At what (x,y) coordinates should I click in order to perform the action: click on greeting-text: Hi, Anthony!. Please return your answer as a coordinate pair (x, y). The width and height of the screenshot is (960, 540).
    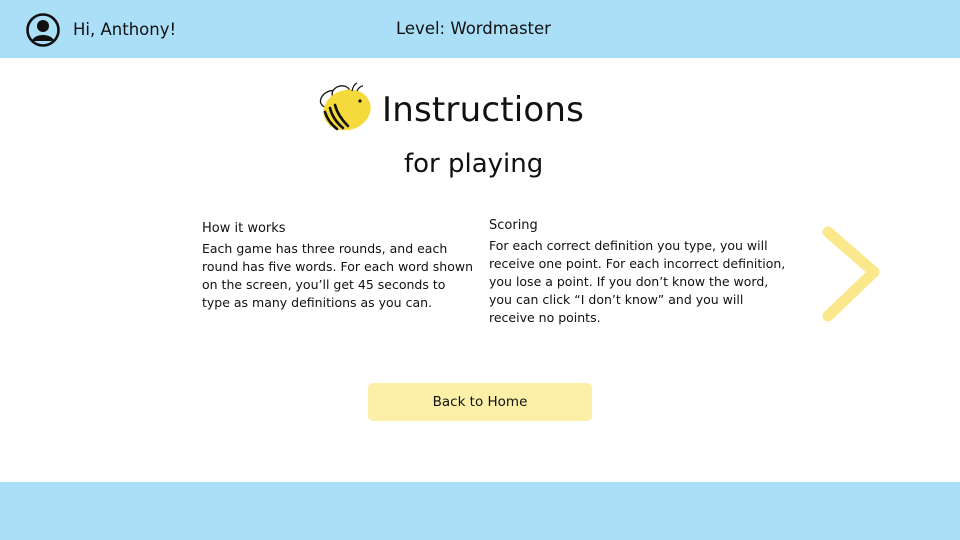
    Looking at the image, I should click on (125, 29).